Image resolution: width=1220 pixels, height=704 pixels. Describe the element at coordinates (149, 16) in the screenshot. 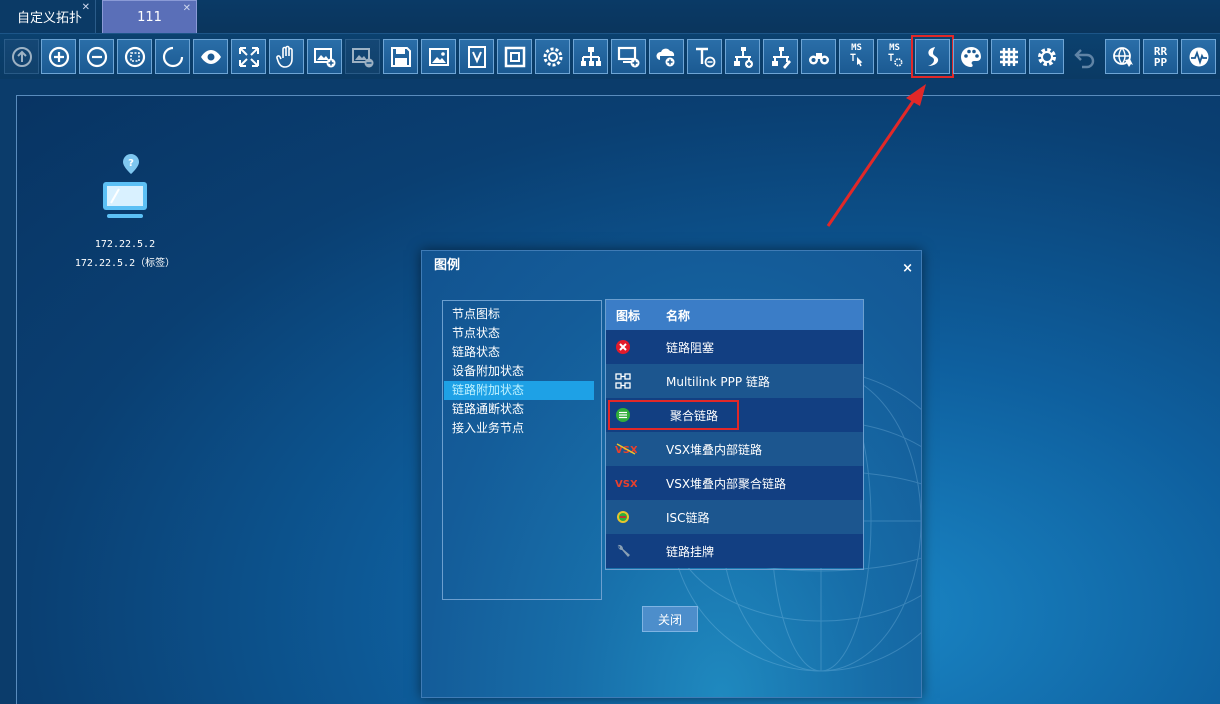

I see `tab-111: 111 ✕` at that location.